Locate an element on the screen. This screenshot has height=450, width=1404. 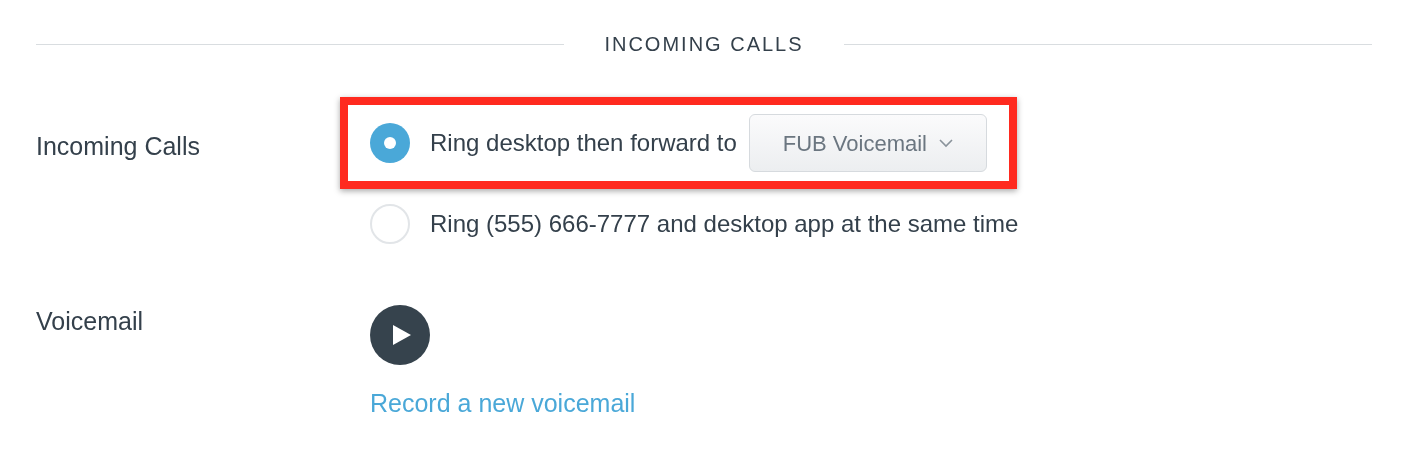
play-button is located at coordinates (400, 335).